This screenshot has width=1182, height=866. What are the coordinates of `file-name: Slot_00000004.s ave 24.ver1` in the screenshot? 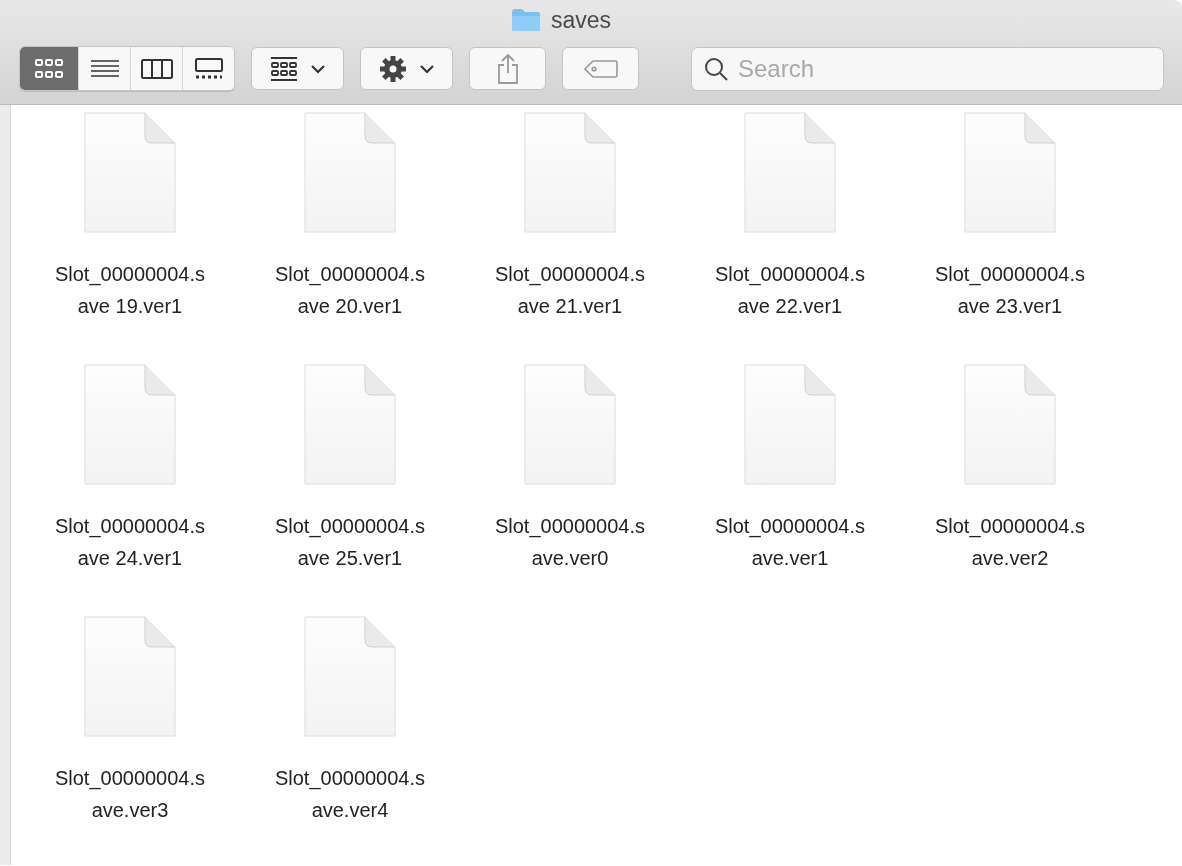 It's located at (130, 542).